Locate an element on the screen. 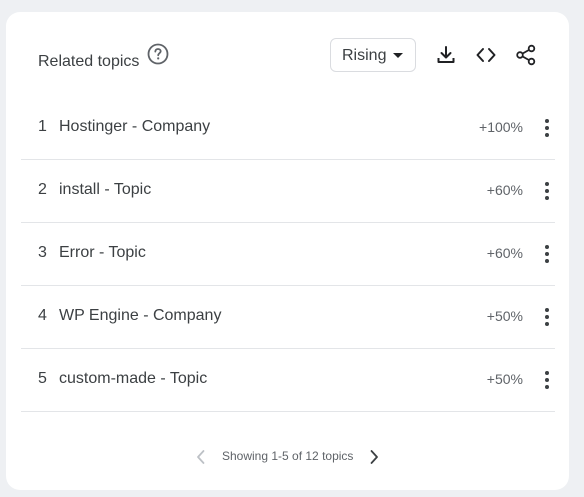 This screenshot has height=497, width=584. dropdown-selected-value: Rising is located at coordinates (364, 55).